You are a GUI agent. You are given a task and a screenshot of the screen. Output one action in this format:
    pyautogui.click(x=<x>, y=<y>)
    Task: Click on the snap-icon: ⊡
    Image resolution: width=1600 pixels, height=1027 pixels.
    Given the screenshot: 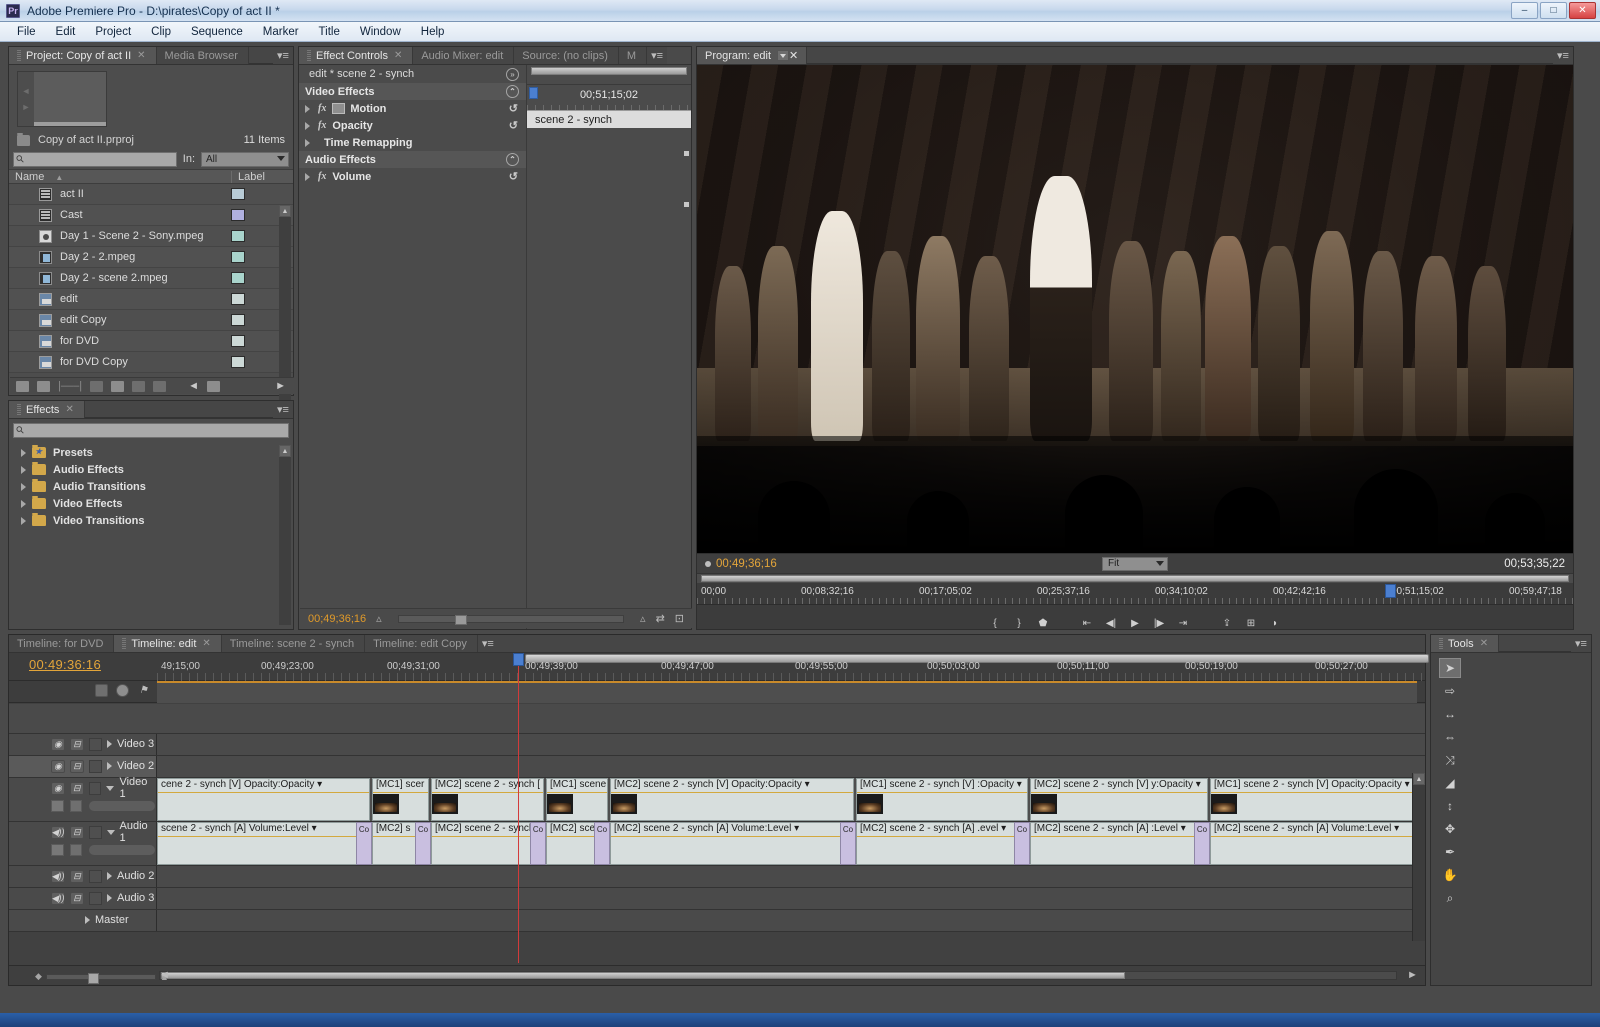 What is the action you would take?
    pyautogui.click(x=679, y=618)
    